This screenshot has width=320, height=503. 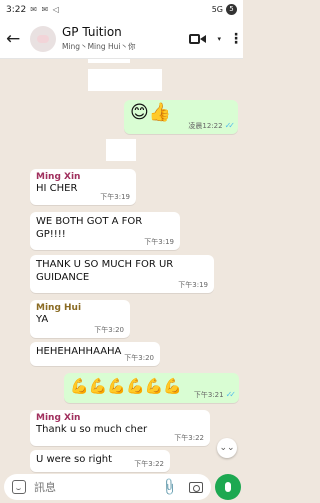 I want to click on chat-title-area: GP Tuition Ming丶Ming Hui丶你, so click(x=125, y=38).